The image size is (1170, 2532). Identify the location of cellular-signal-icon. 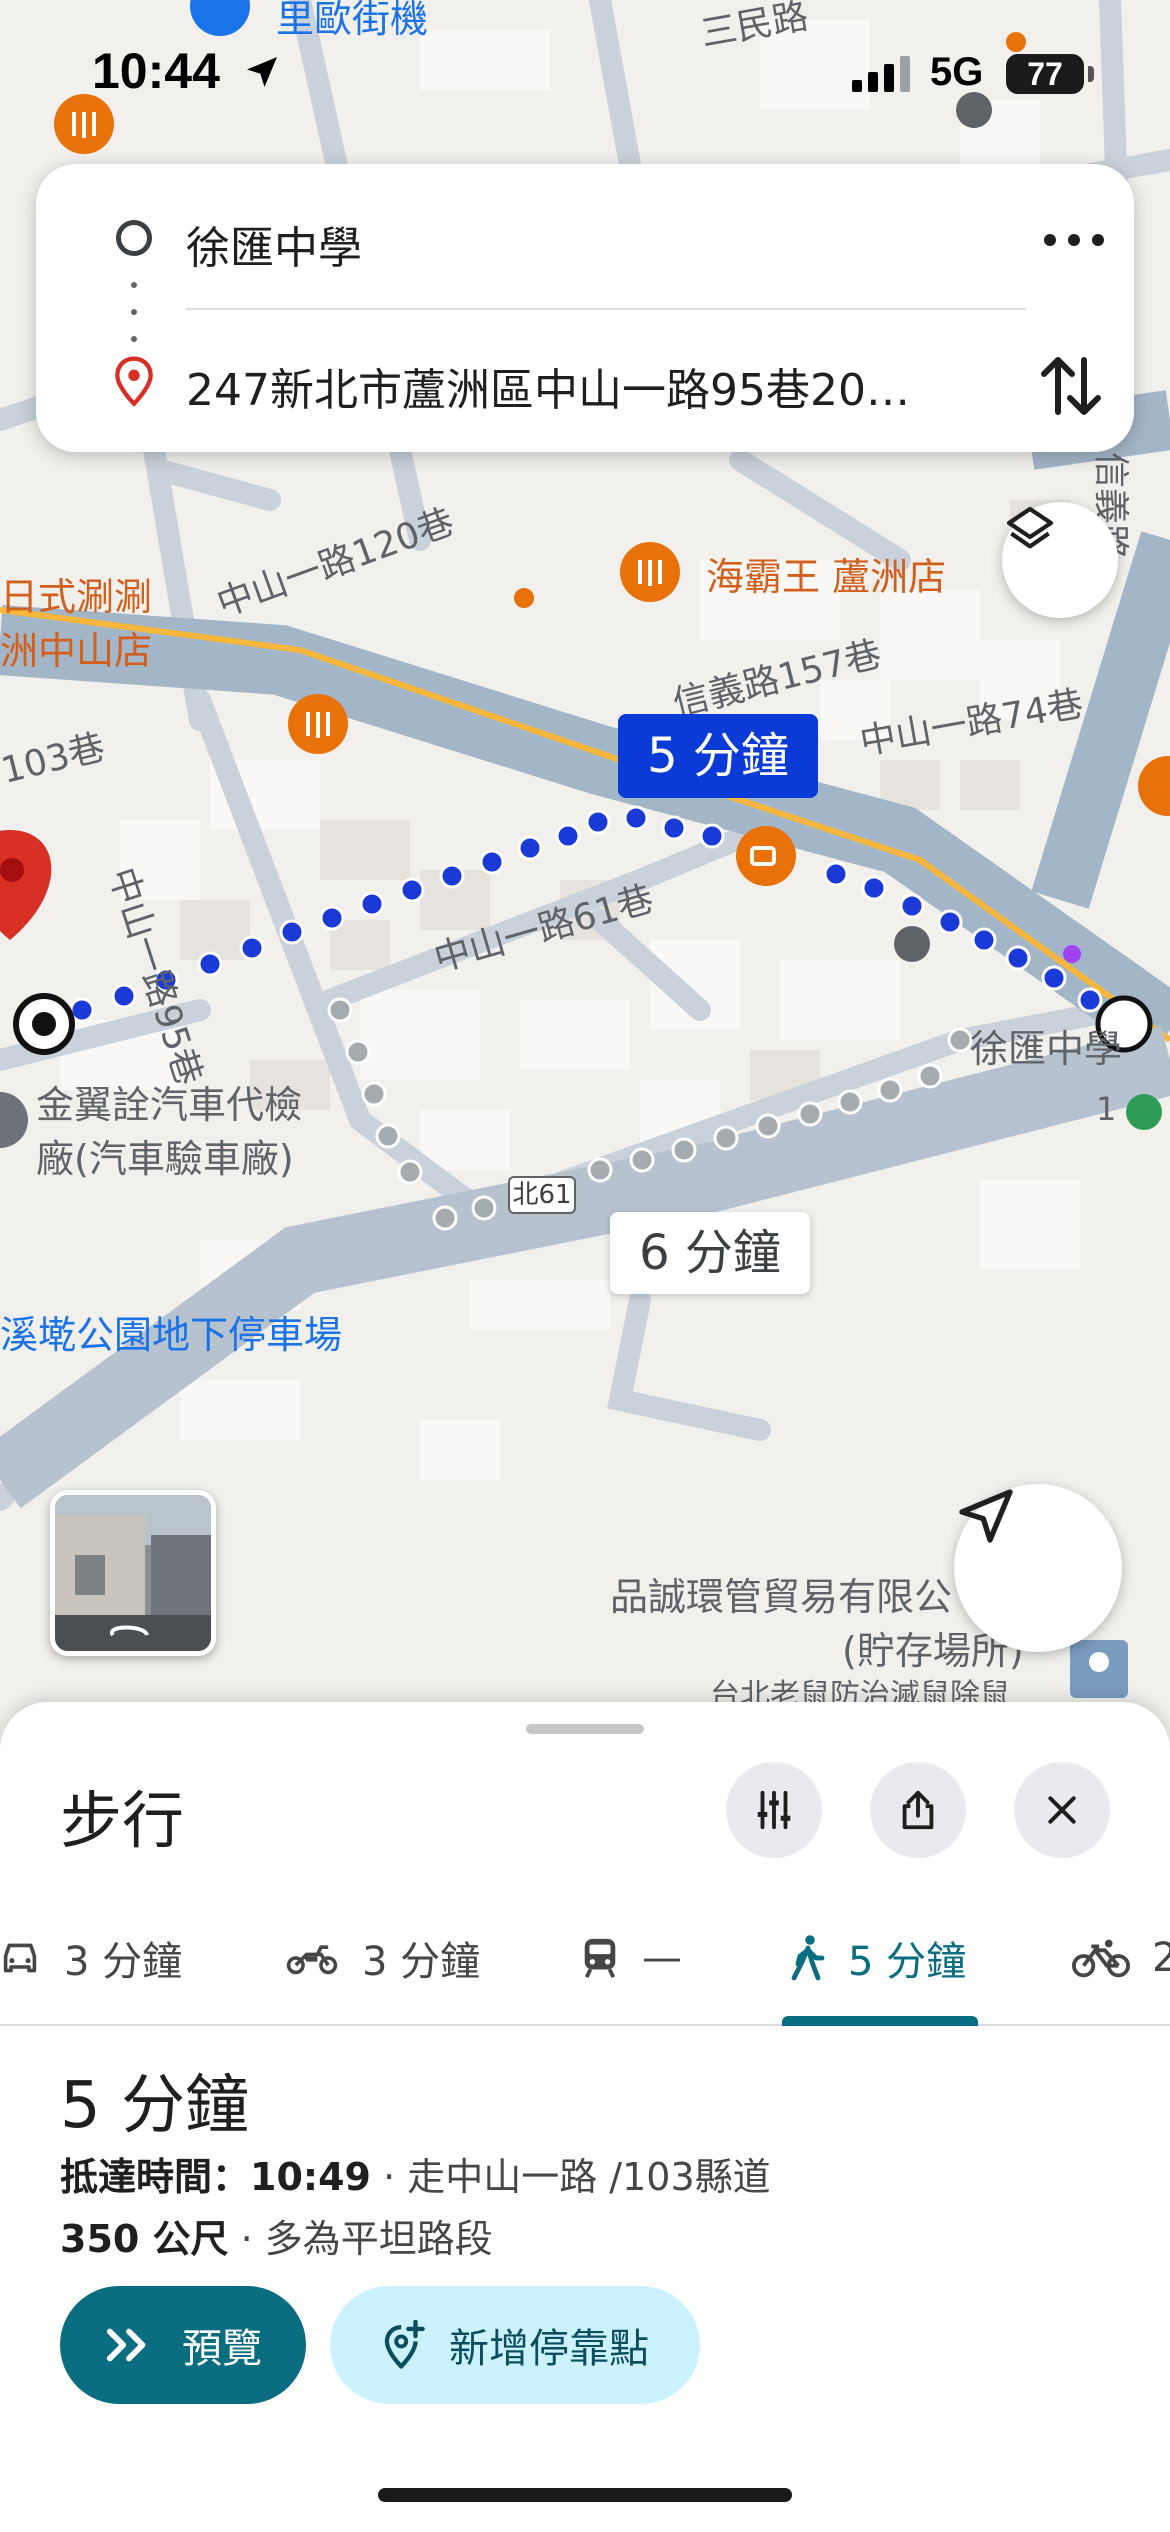
(881, 74).